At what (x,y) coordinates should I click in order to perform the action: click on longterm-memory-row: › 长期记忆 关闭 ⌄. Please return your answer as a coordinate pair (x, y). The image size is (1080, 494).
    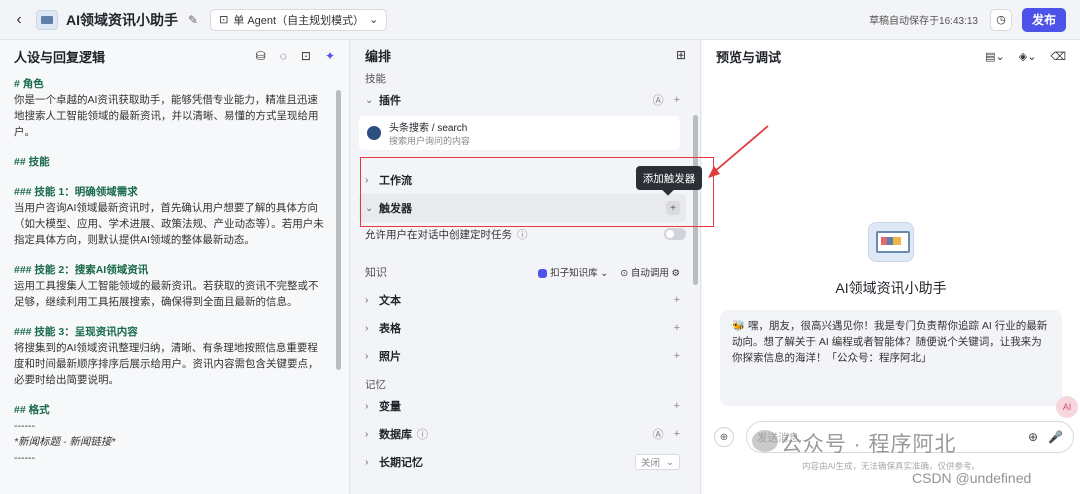
    Looking at the image, I should click on (522, 462).